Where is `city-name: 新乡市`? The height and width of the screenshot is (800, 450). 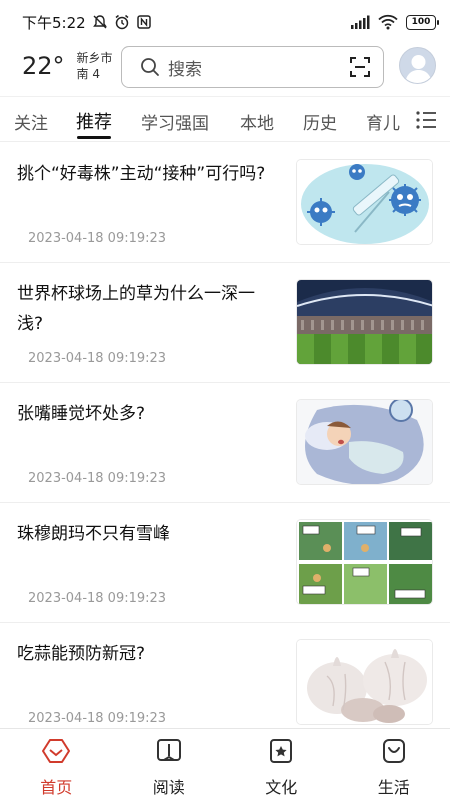 city-name: 新乡市 is located at coordinates (94, 58).